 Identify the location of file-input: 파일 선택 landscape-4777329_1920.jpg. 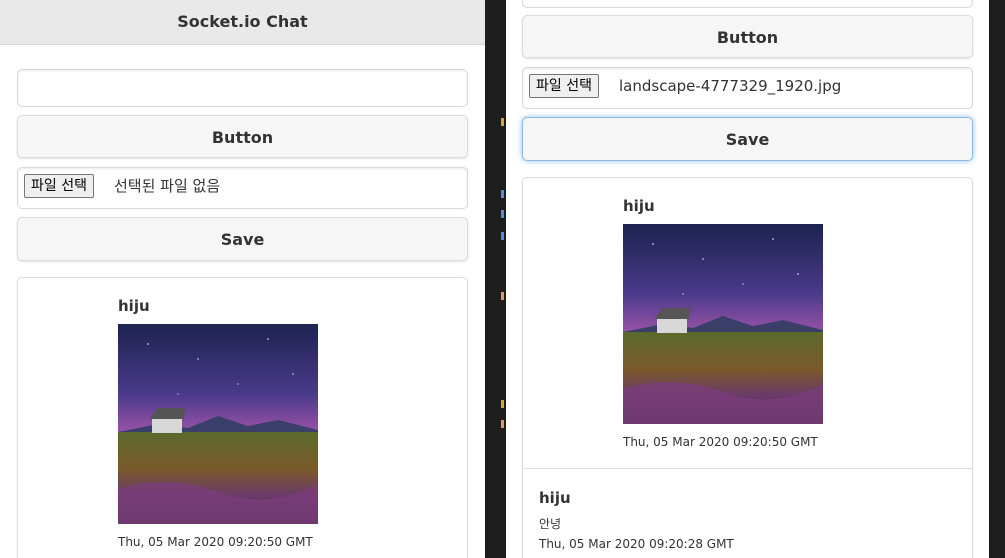
(747, 88).